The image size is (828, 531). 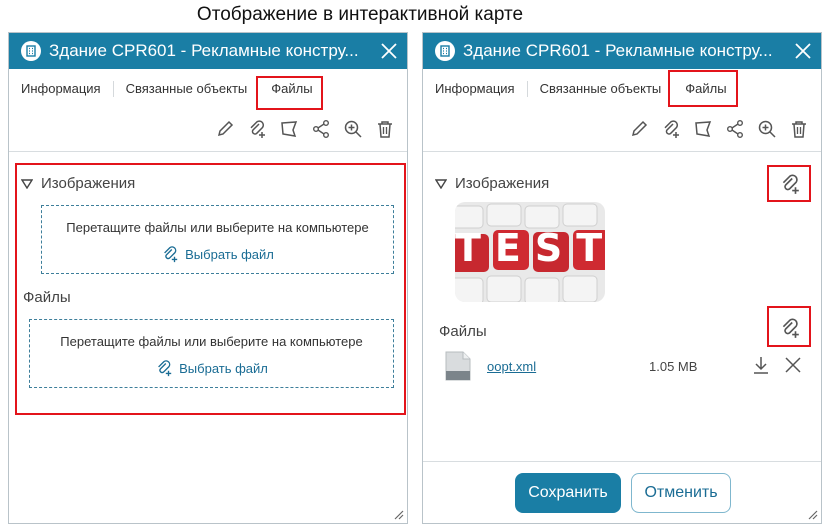 I want to click on file-name-link: oopt.xml, so click(x=511, y=366).